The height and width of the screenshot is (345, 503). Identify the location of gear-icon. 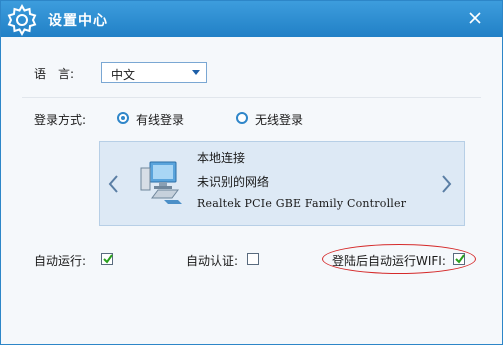
(22, 20).